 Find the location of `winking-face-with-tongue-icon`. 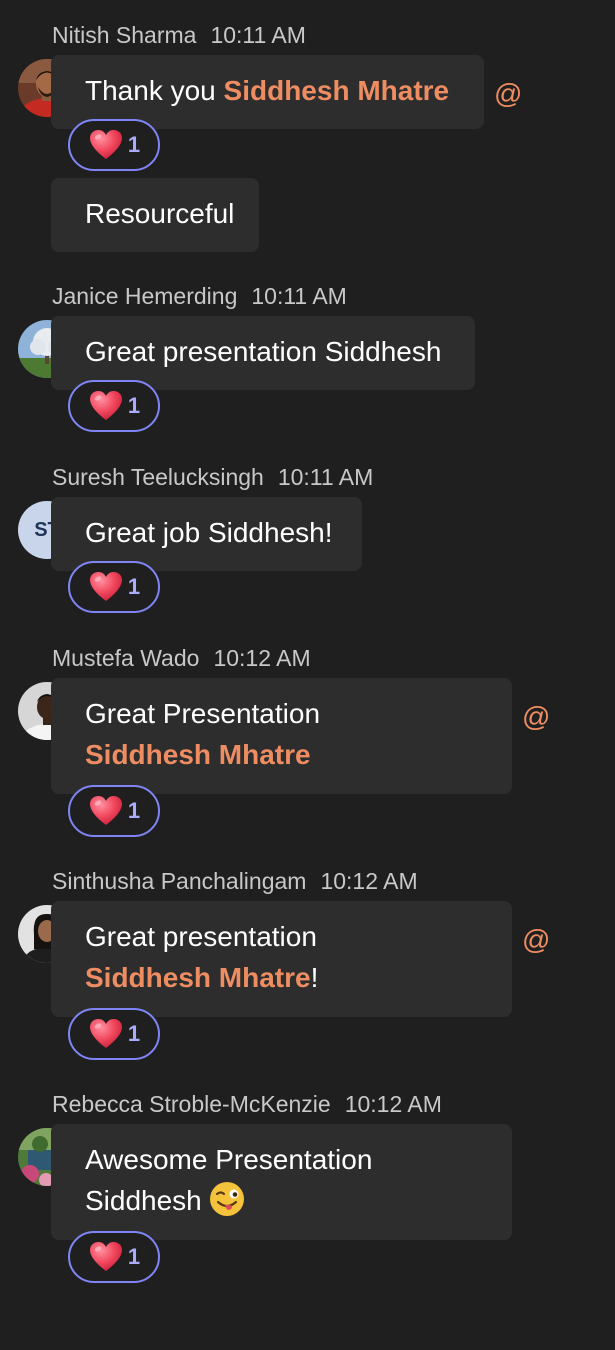

winking-face-with-tongue-icon is located at coordinates (227, 1199).